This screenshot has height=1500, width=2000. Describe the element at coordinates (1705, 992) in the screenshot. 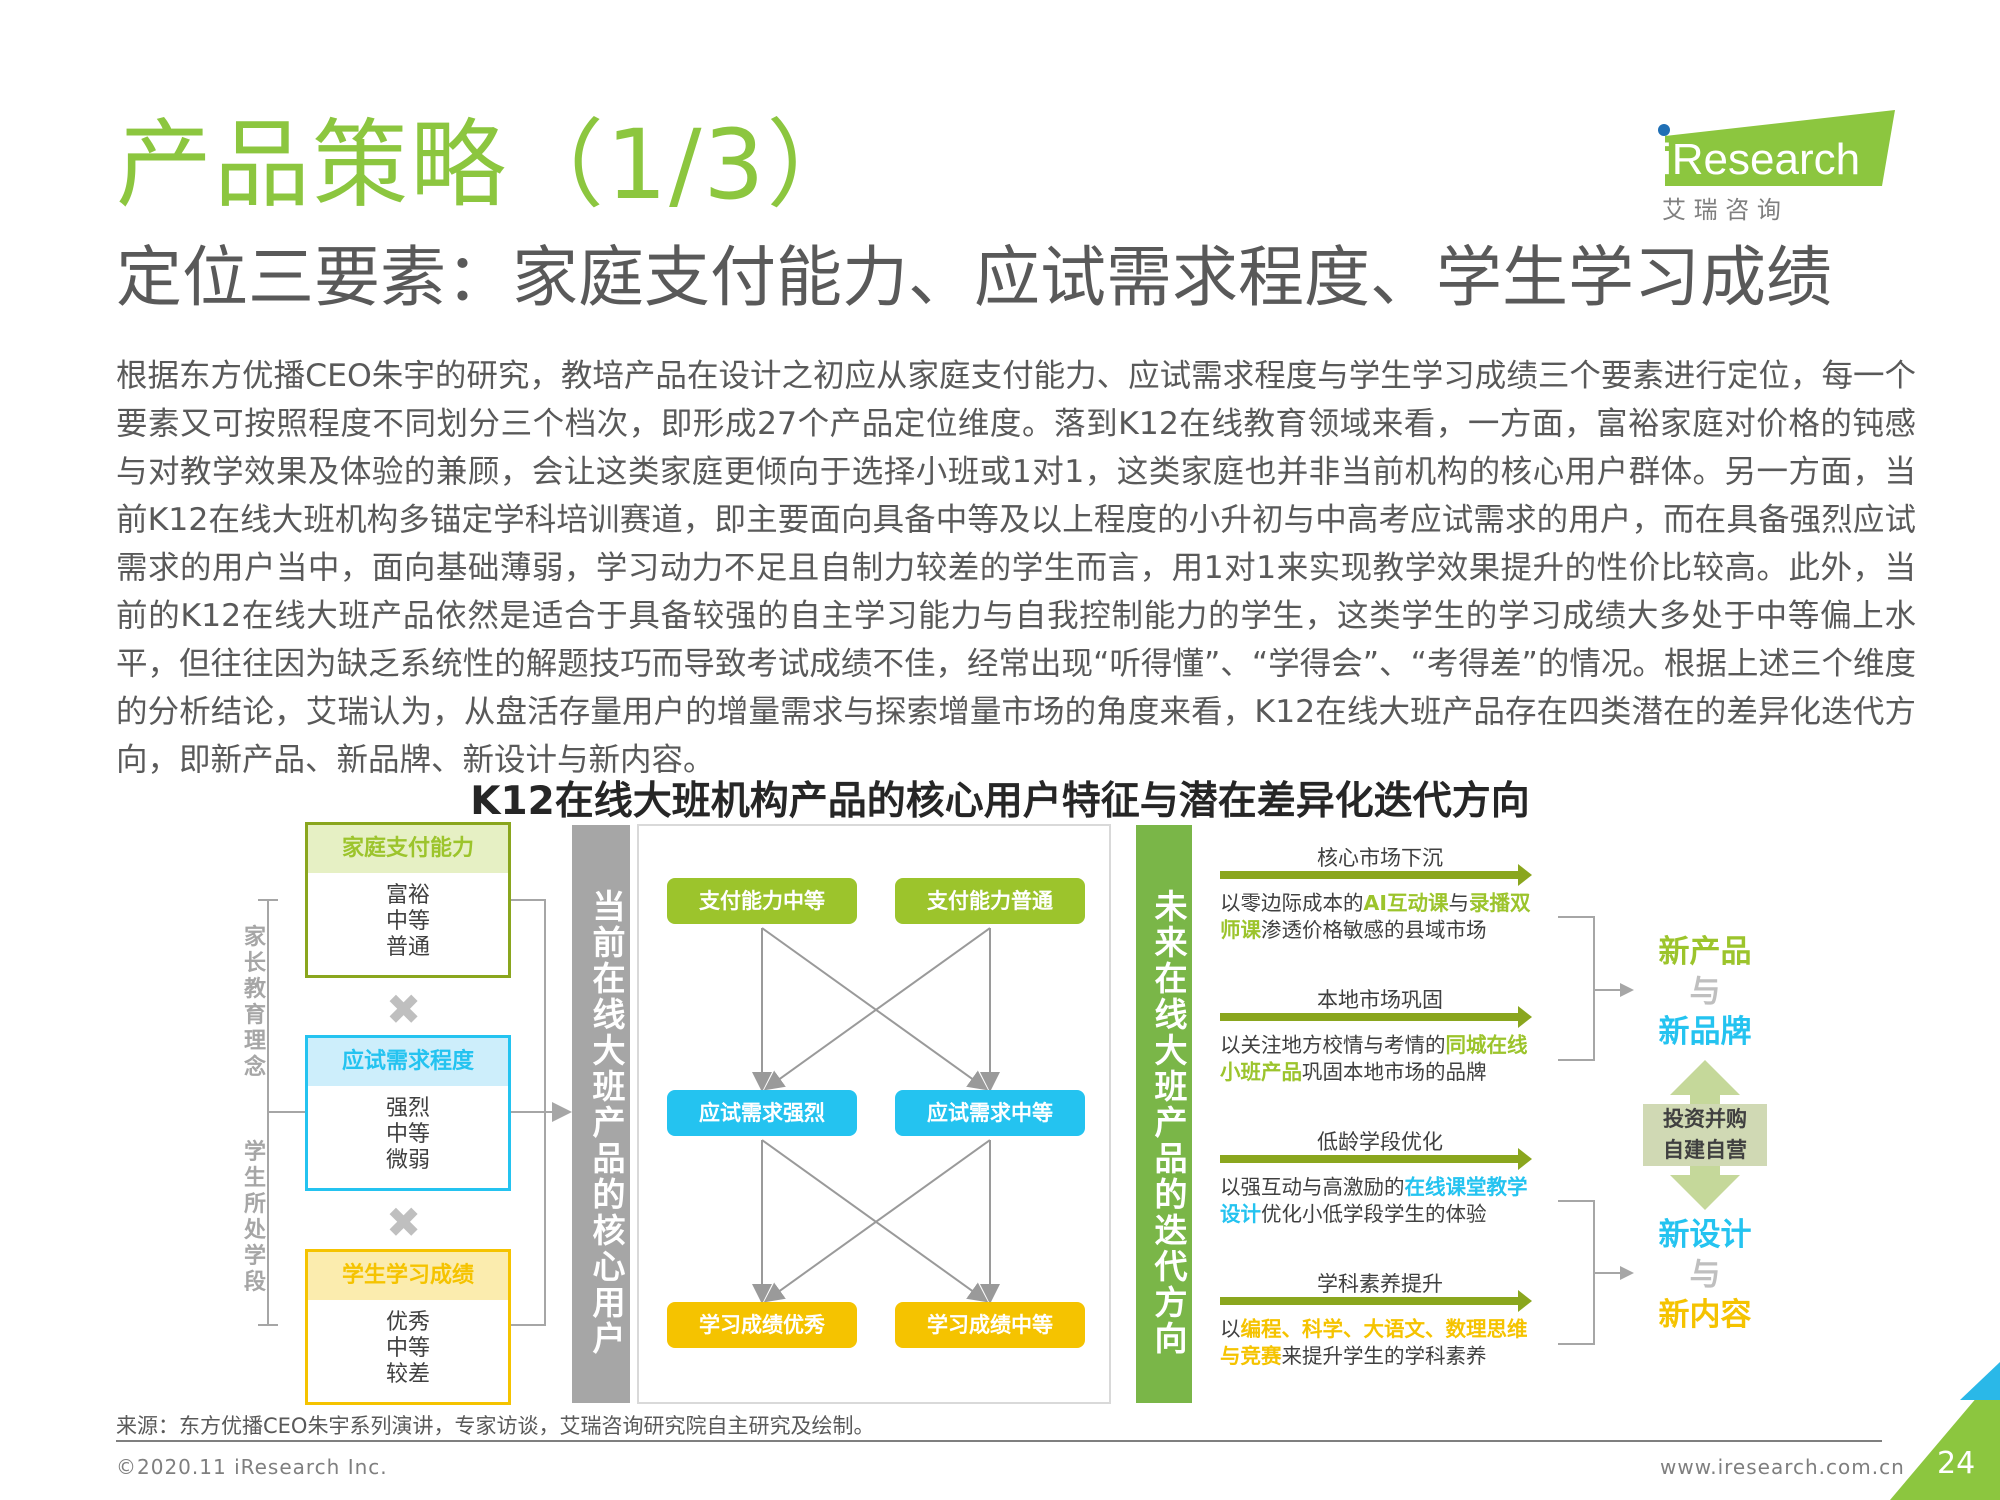

I see `result-new-product-brand: 新产品 与 新品牌` at that location.